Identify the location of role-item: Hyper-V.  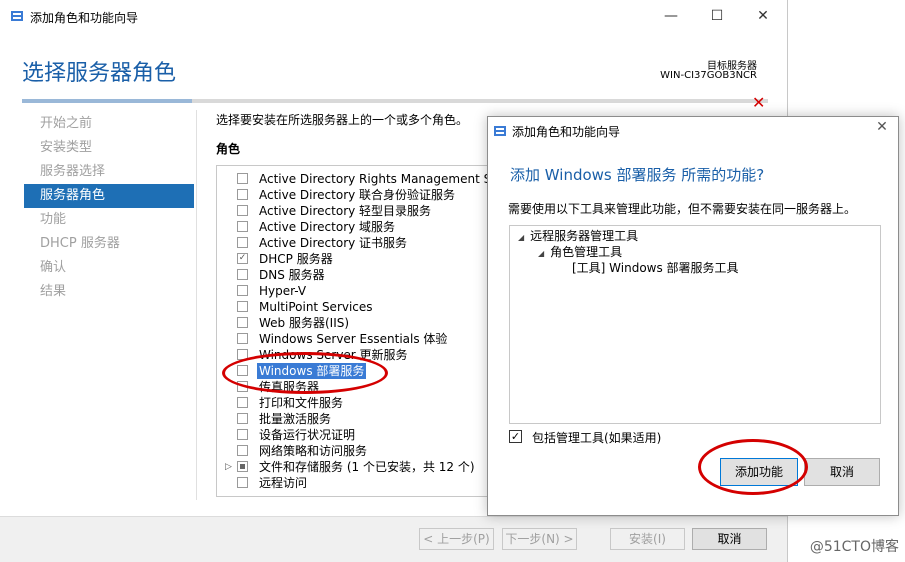
(352, 291).